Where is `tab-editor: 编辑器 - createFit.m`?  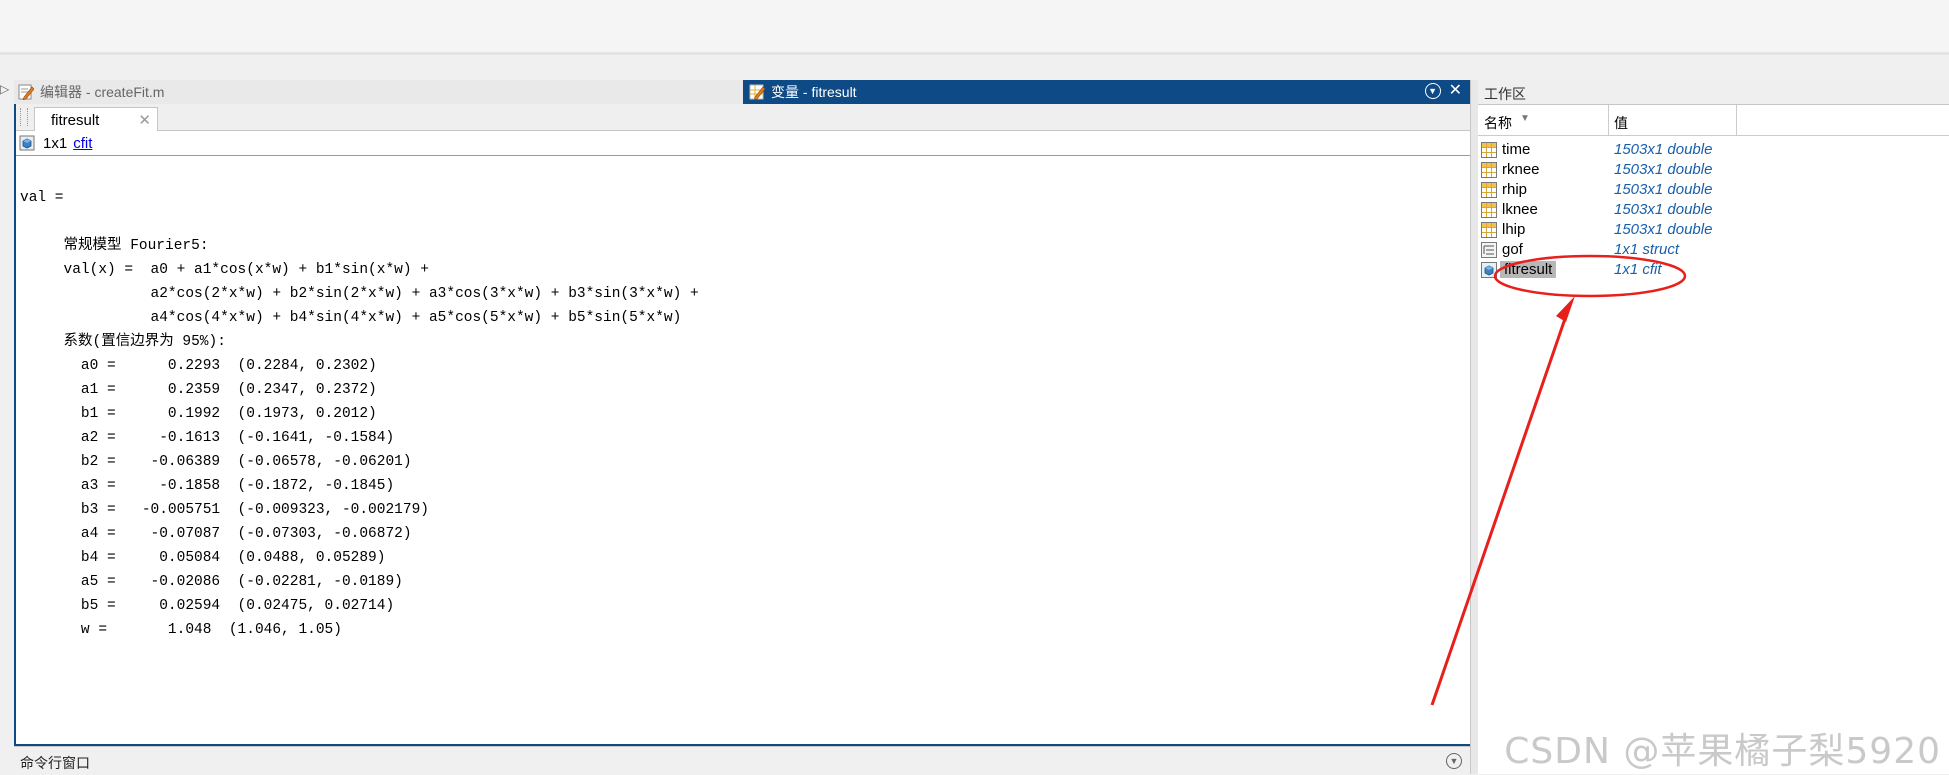
tab-editor: 编辑器 - createFit.m is located at coordinates (91, 92).